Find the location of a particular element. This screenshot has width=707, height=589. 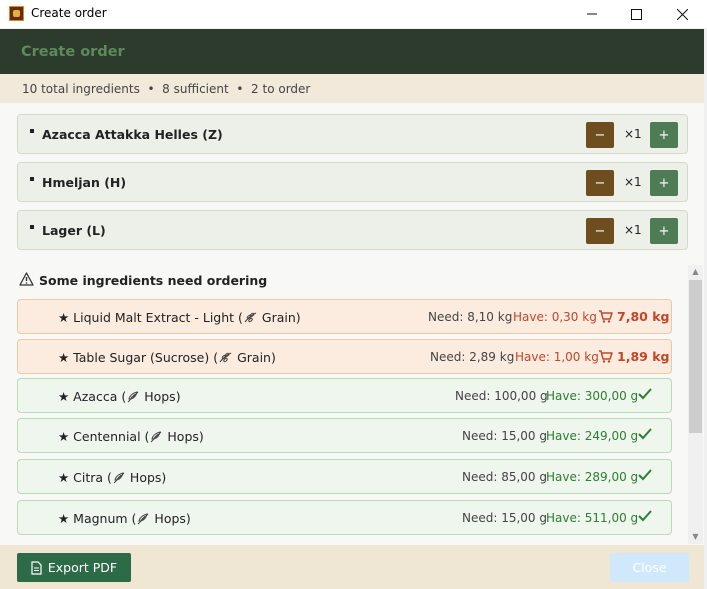

app-icon is located at coordinates (16, 13).